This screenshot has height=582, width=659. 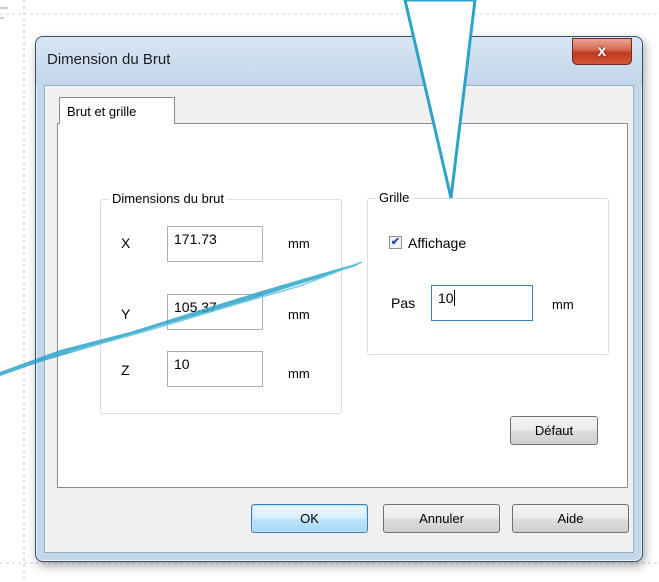 I want to click on step-label: Pas, so click(x=403, y=303).